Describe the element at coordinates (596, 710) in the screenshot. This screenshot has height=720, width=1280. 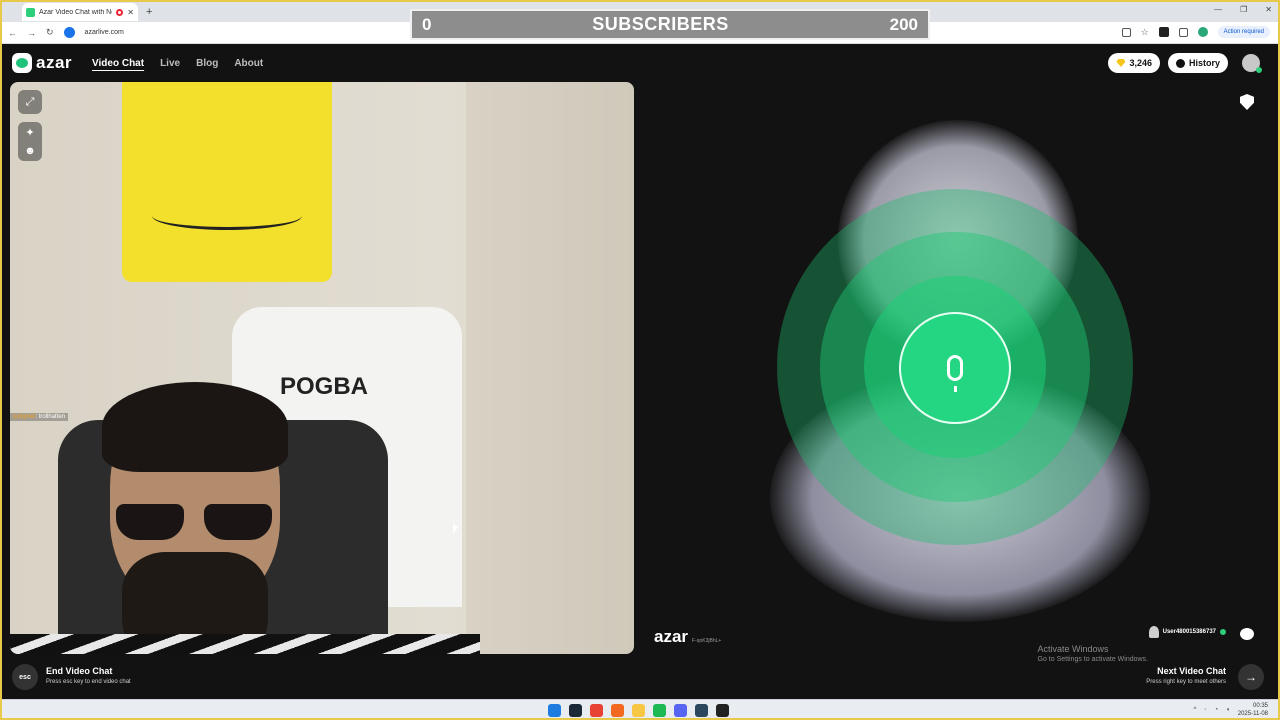
I see `chrome-icon` at that location.